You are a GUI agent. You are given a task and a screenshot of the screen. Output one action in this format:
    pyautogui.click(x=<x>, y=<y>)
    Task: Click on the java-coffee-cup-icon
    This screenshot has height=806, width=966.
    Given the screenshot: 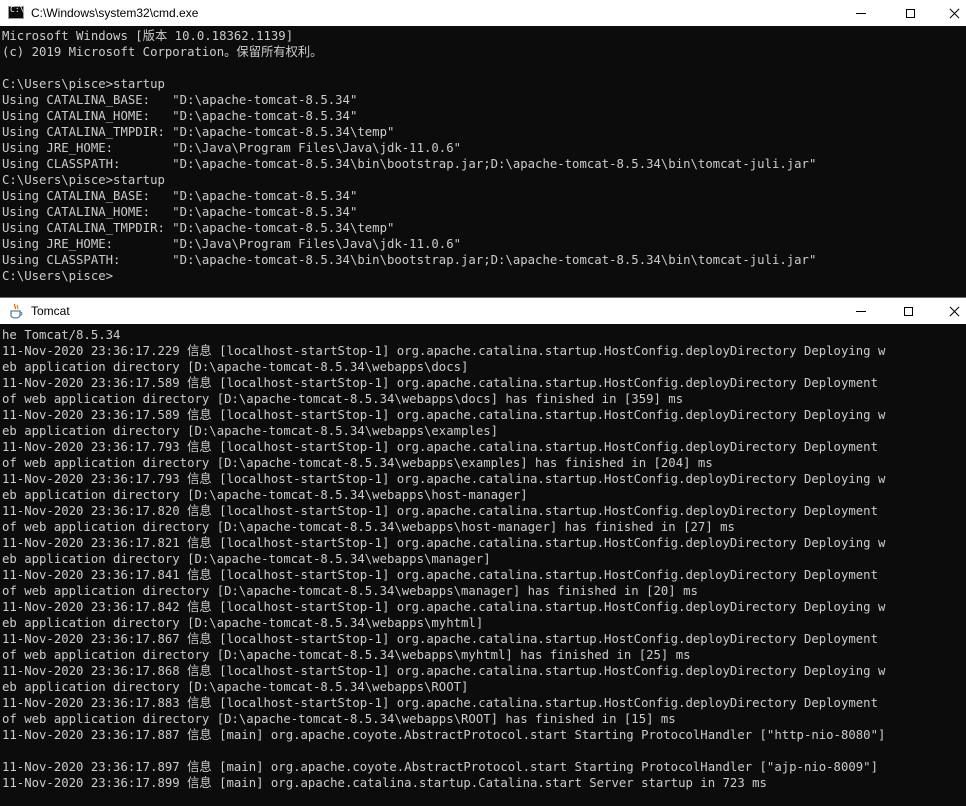 What is the action you would take?
    pyautogui.click(x=16, y=311)
    